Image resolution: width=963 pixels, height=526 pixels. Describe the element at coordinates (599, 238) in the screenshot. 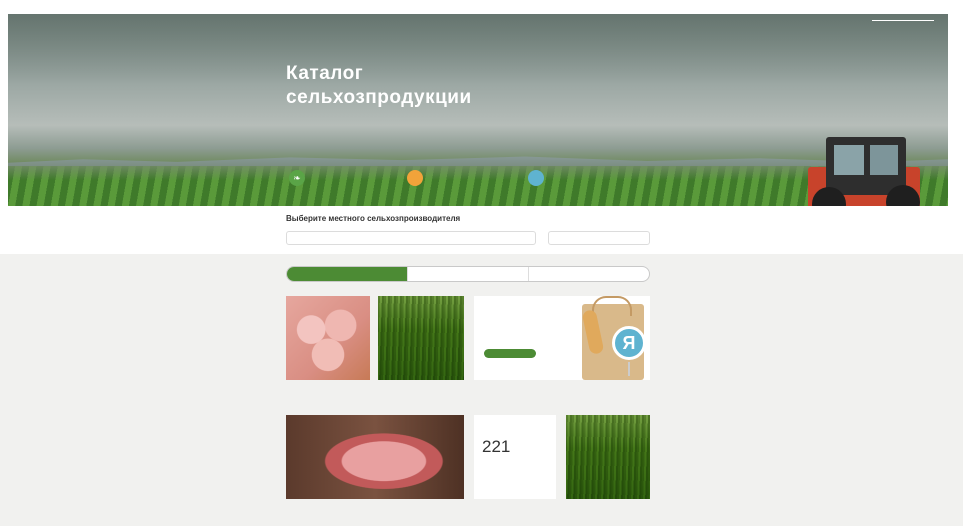

I see `region-input` at that location.